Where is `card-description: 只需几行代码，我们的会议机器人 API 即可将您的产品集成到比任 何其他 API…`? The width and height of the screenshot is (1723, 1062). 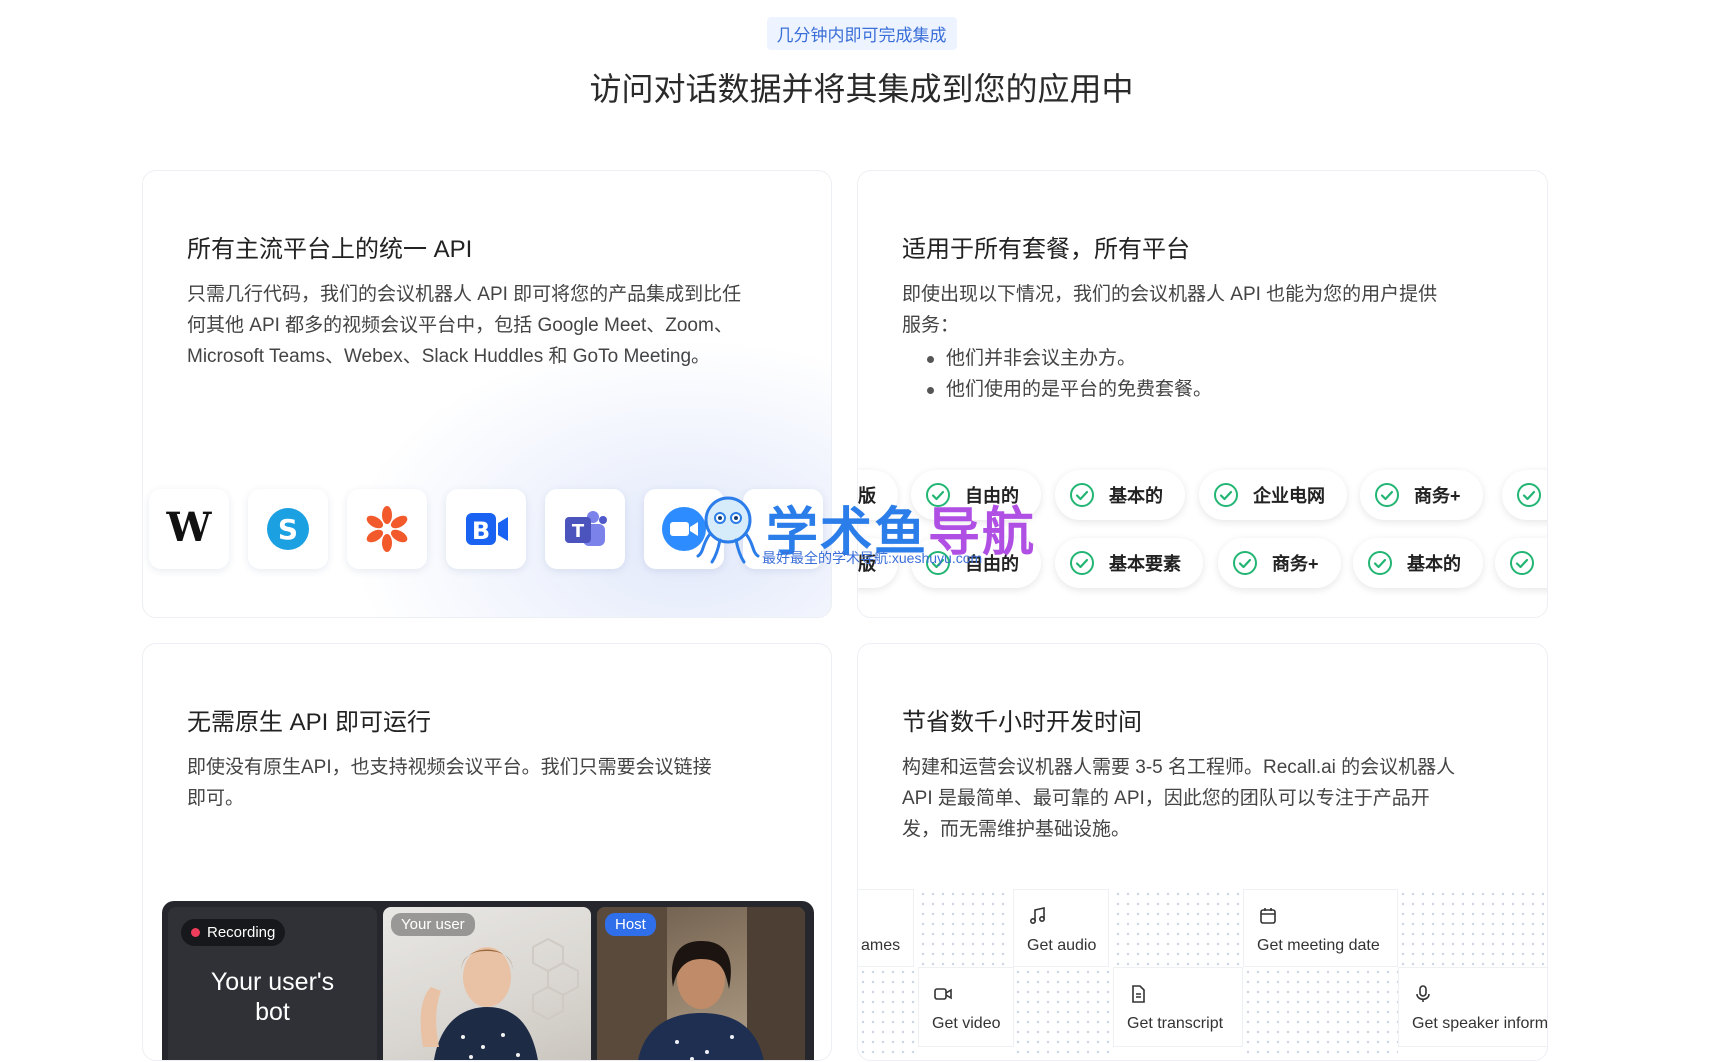 card-description: 只需几行代码，我们的会议机器人 API 即可将您的产品集成到比任 何其他 API… is located at coordinates (464, 325).